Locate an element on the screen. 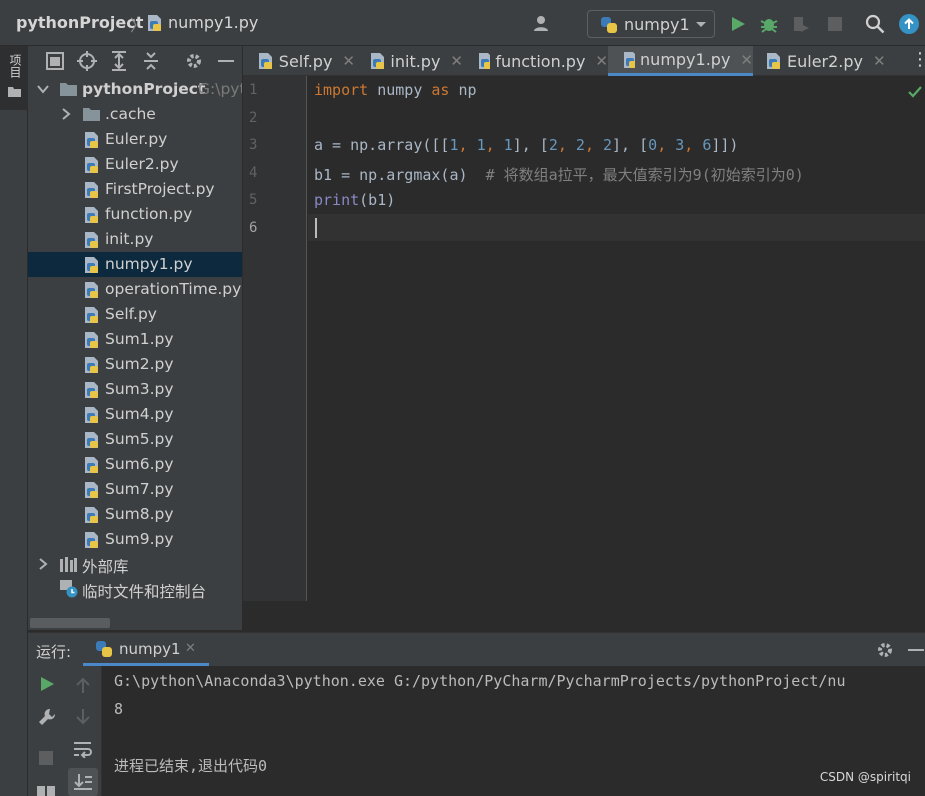 The width and height of the screenshot is (925, 796). tree-item-file: init.py is located at coordinates (135, 239).